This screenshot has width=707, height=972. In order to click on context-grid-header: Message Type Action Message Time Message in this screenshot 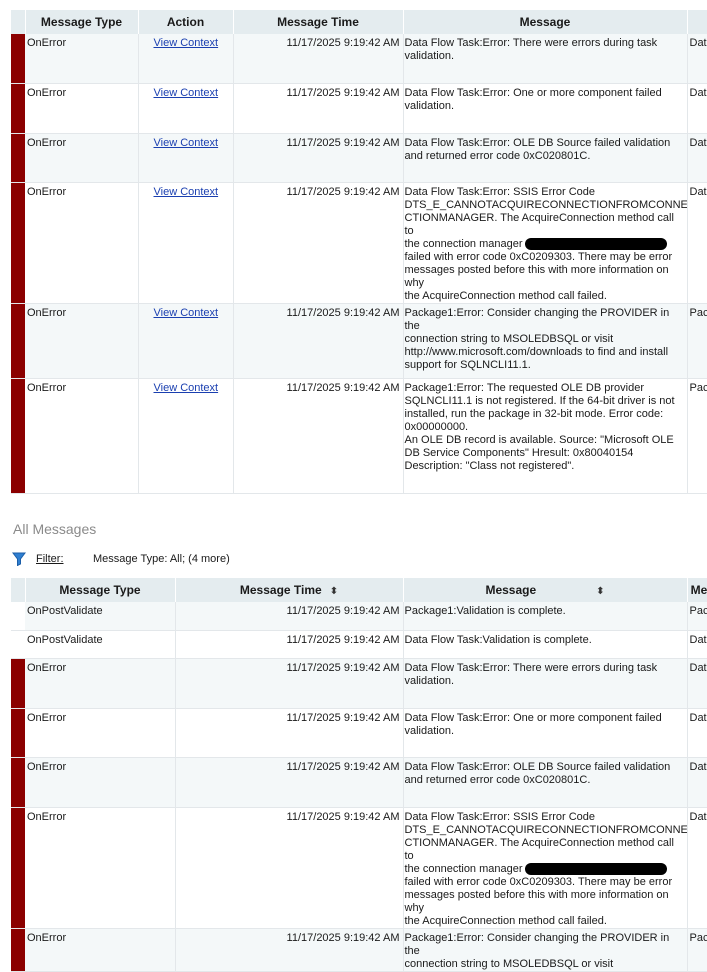, I will do `click(359, 22)`.